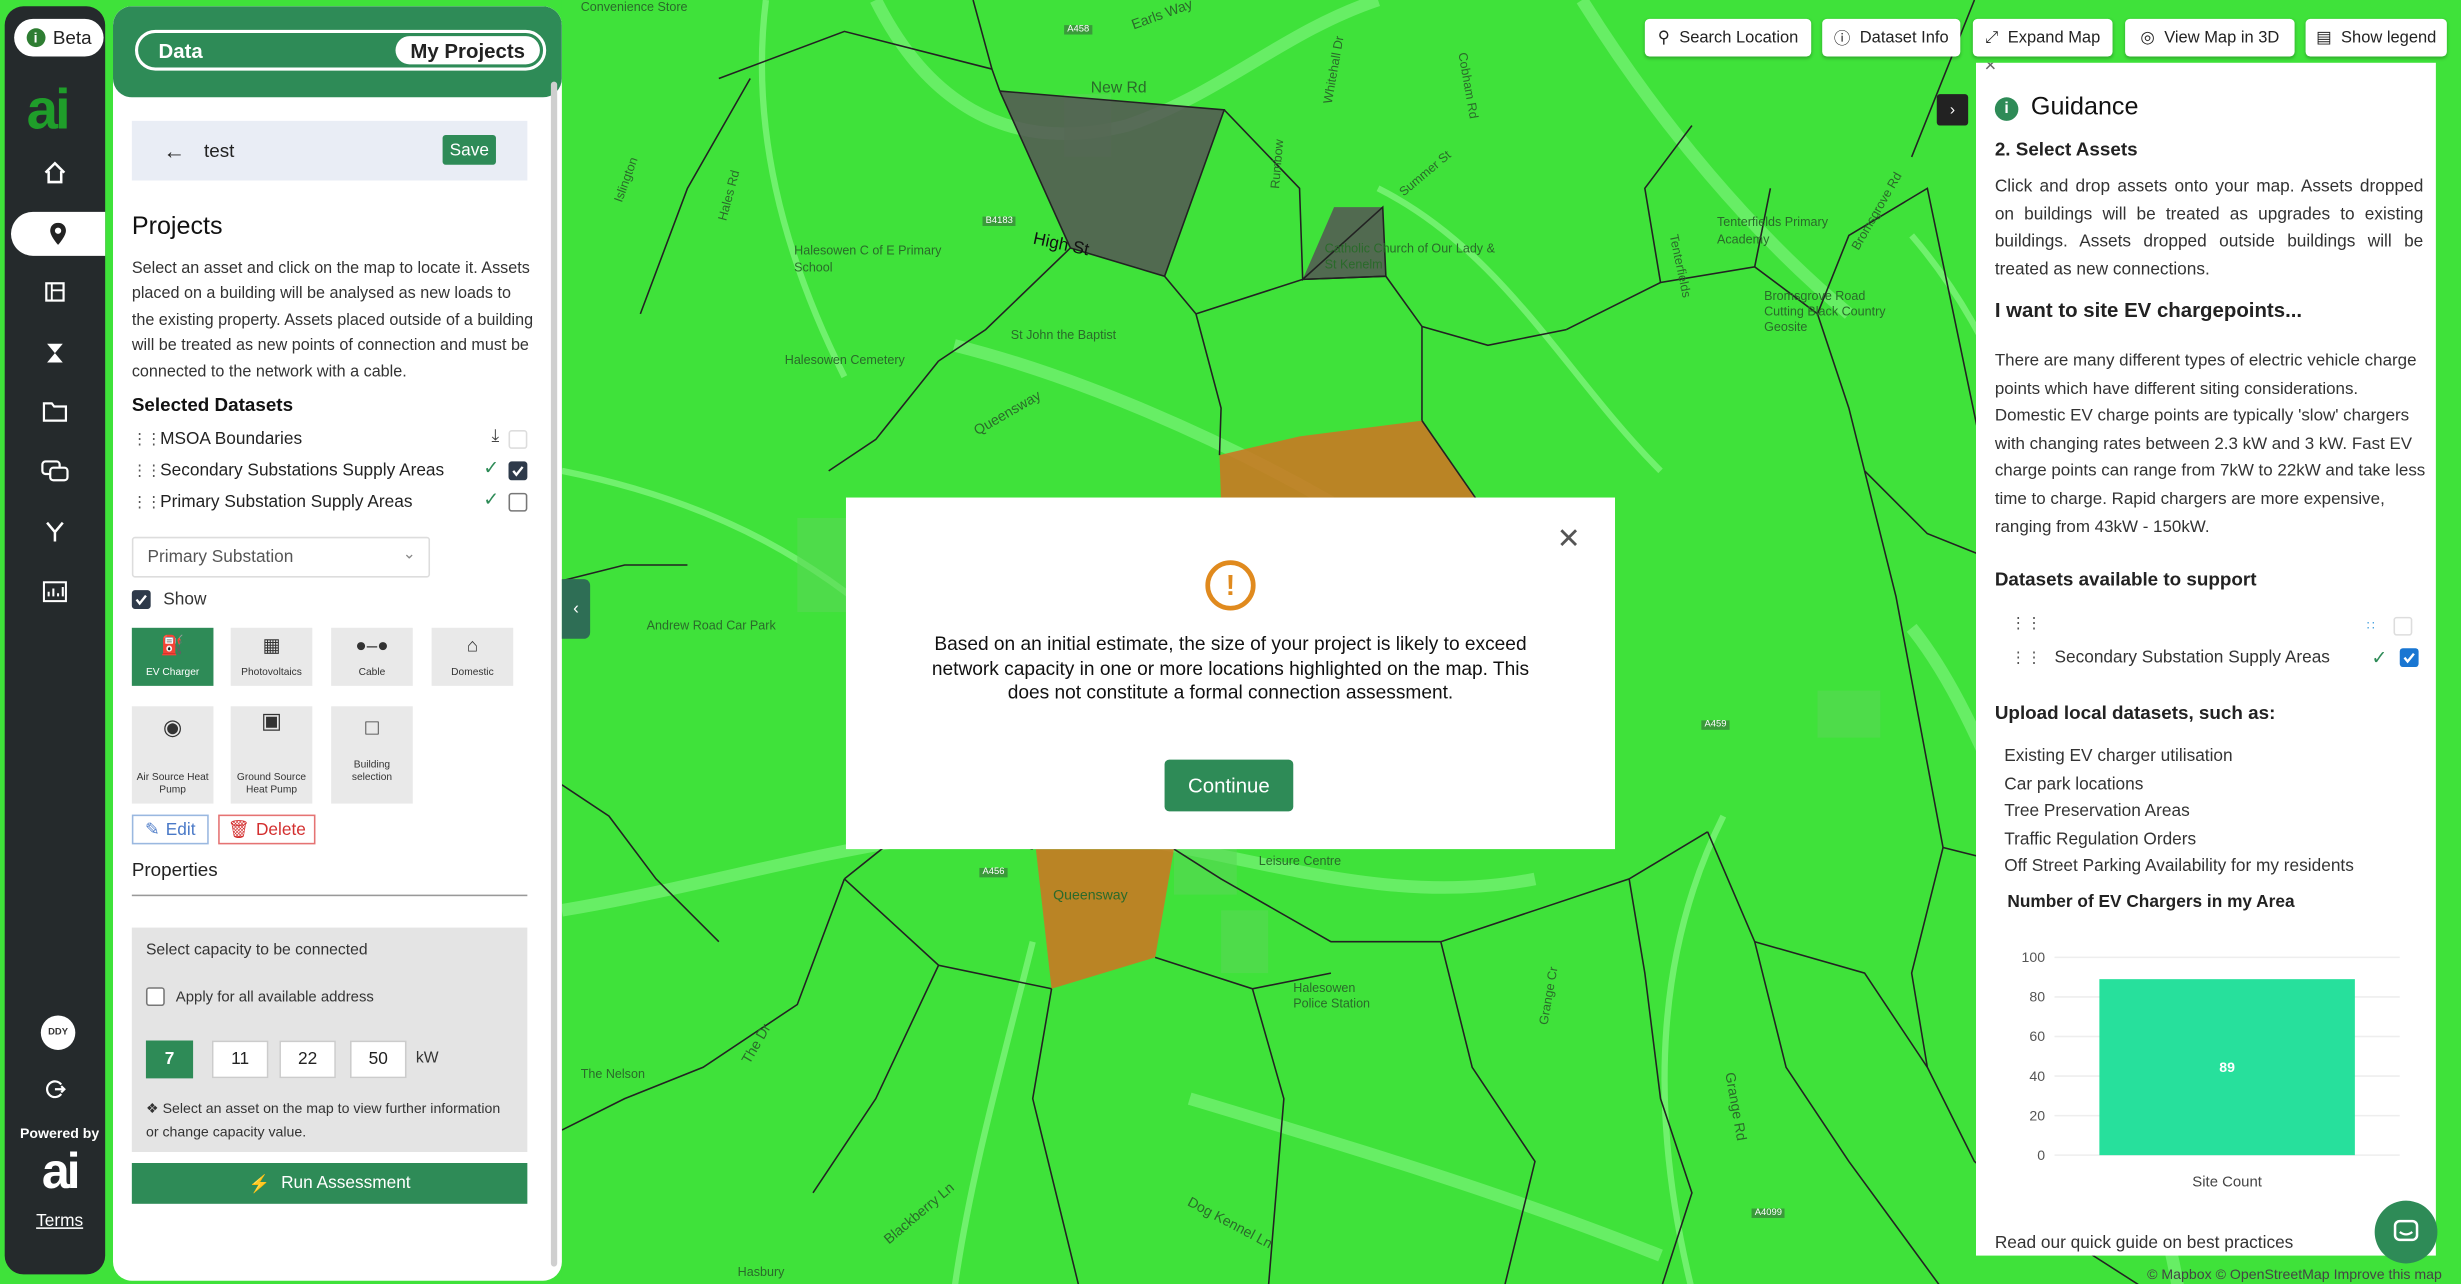  What do you see at coordinates (55, 471) in the screenshot?
I see `nav-chat` at bounding box center [55, 471].